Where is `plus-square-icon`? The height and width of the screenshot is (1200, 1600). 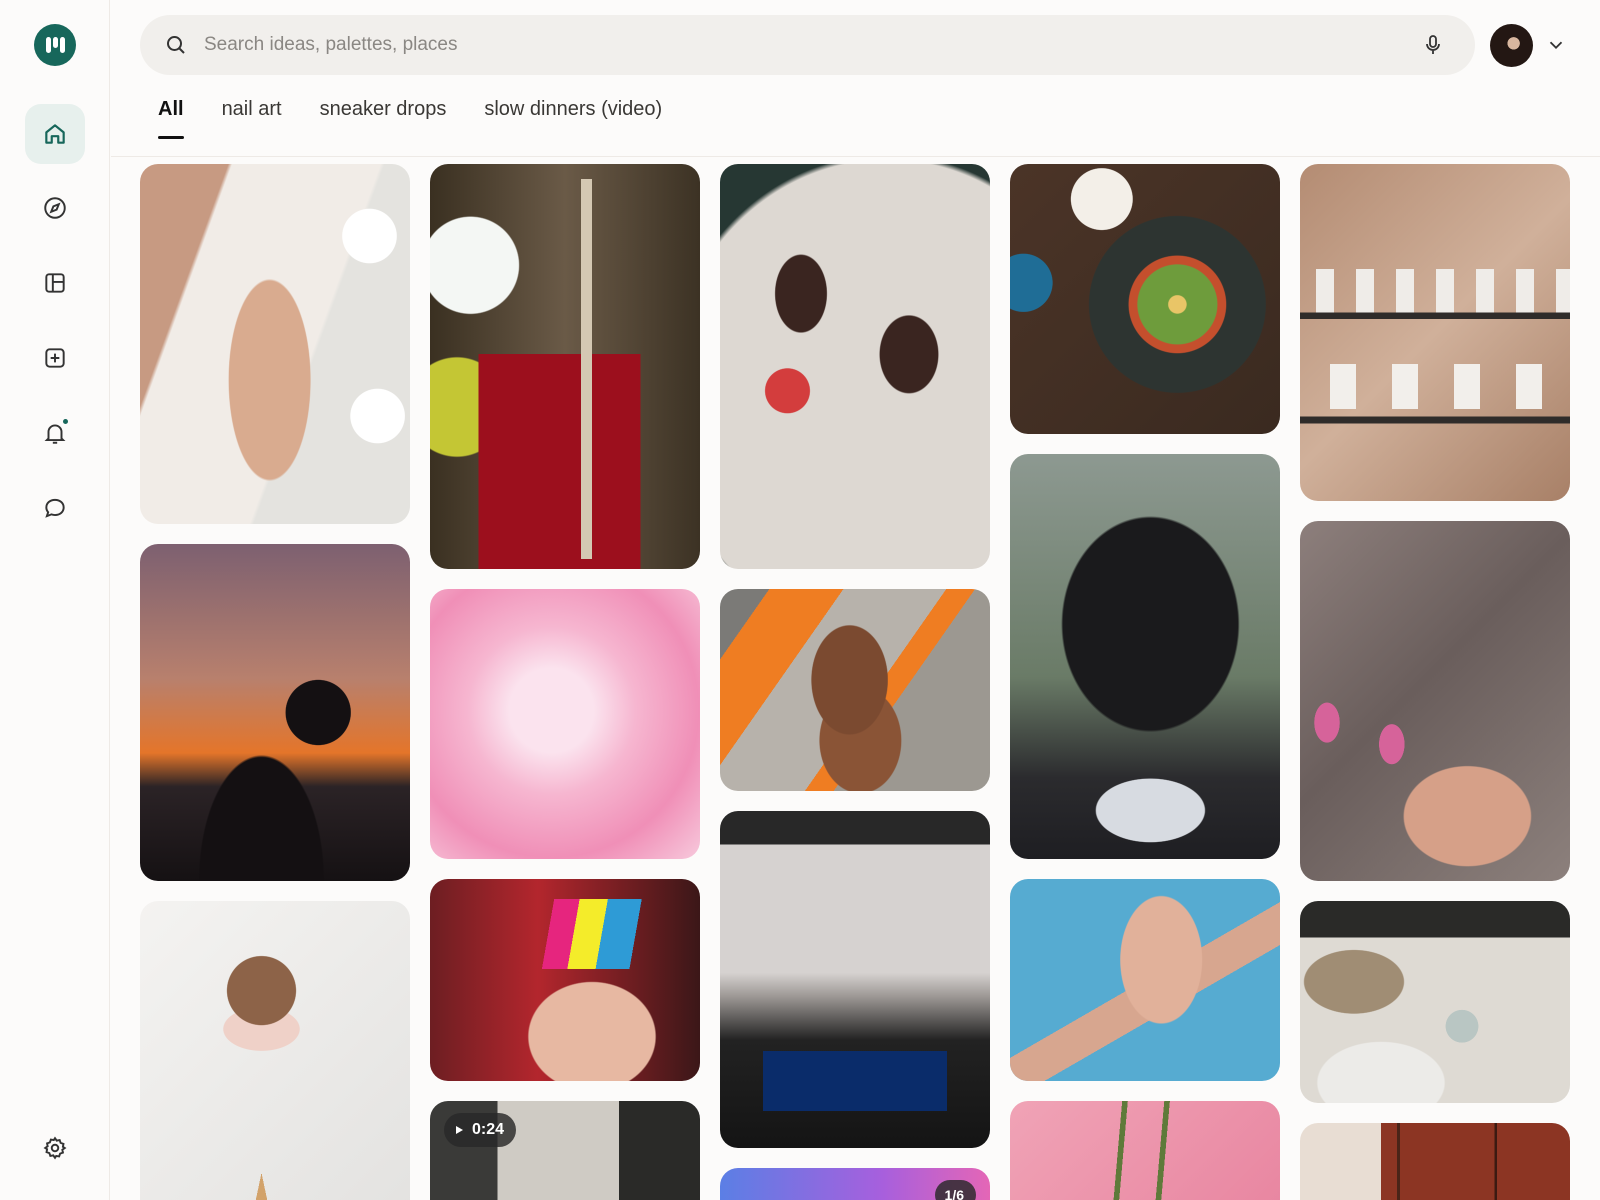 plus-square-icon is located at coordinates (55, 358).